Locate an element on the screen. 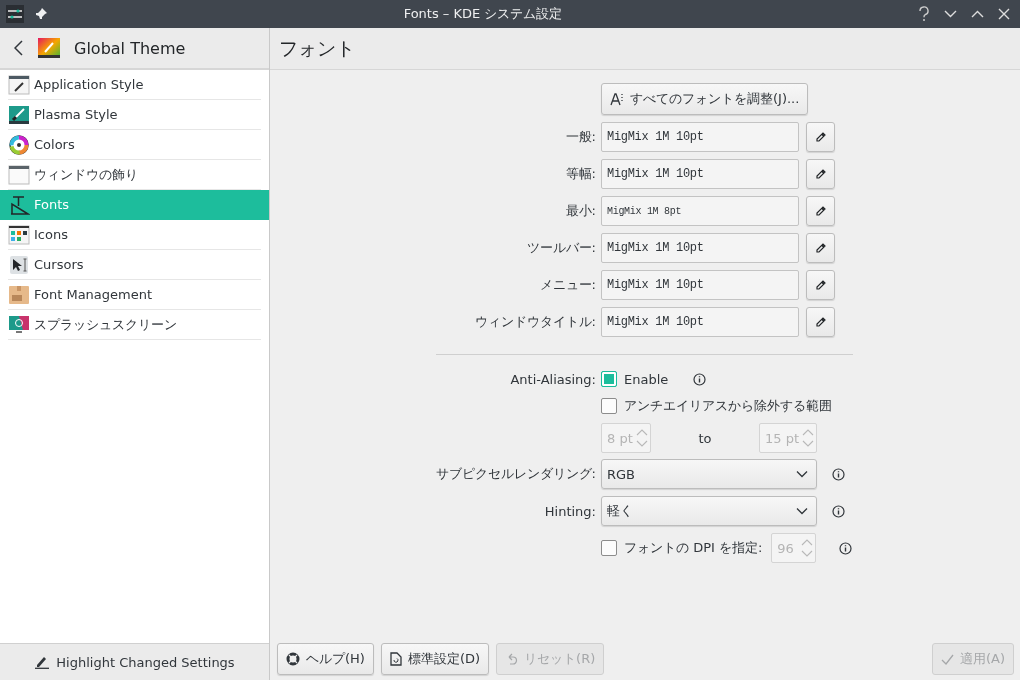 The width and height of the screenshot is (1020, 680). defaults-button: 標準設定(D) is located at coordinates (435, 659).